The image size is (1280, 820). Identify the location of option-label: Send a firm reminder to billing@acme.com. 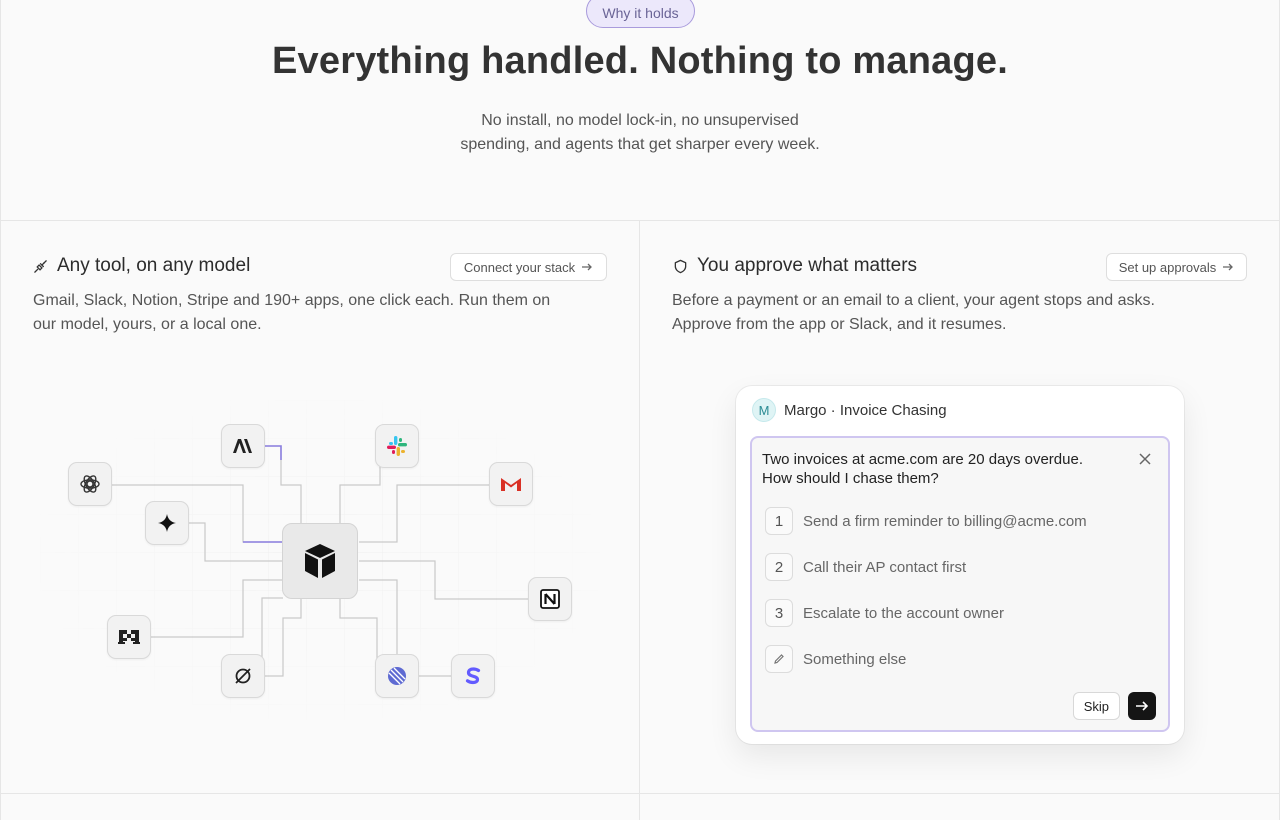
(945, 521).